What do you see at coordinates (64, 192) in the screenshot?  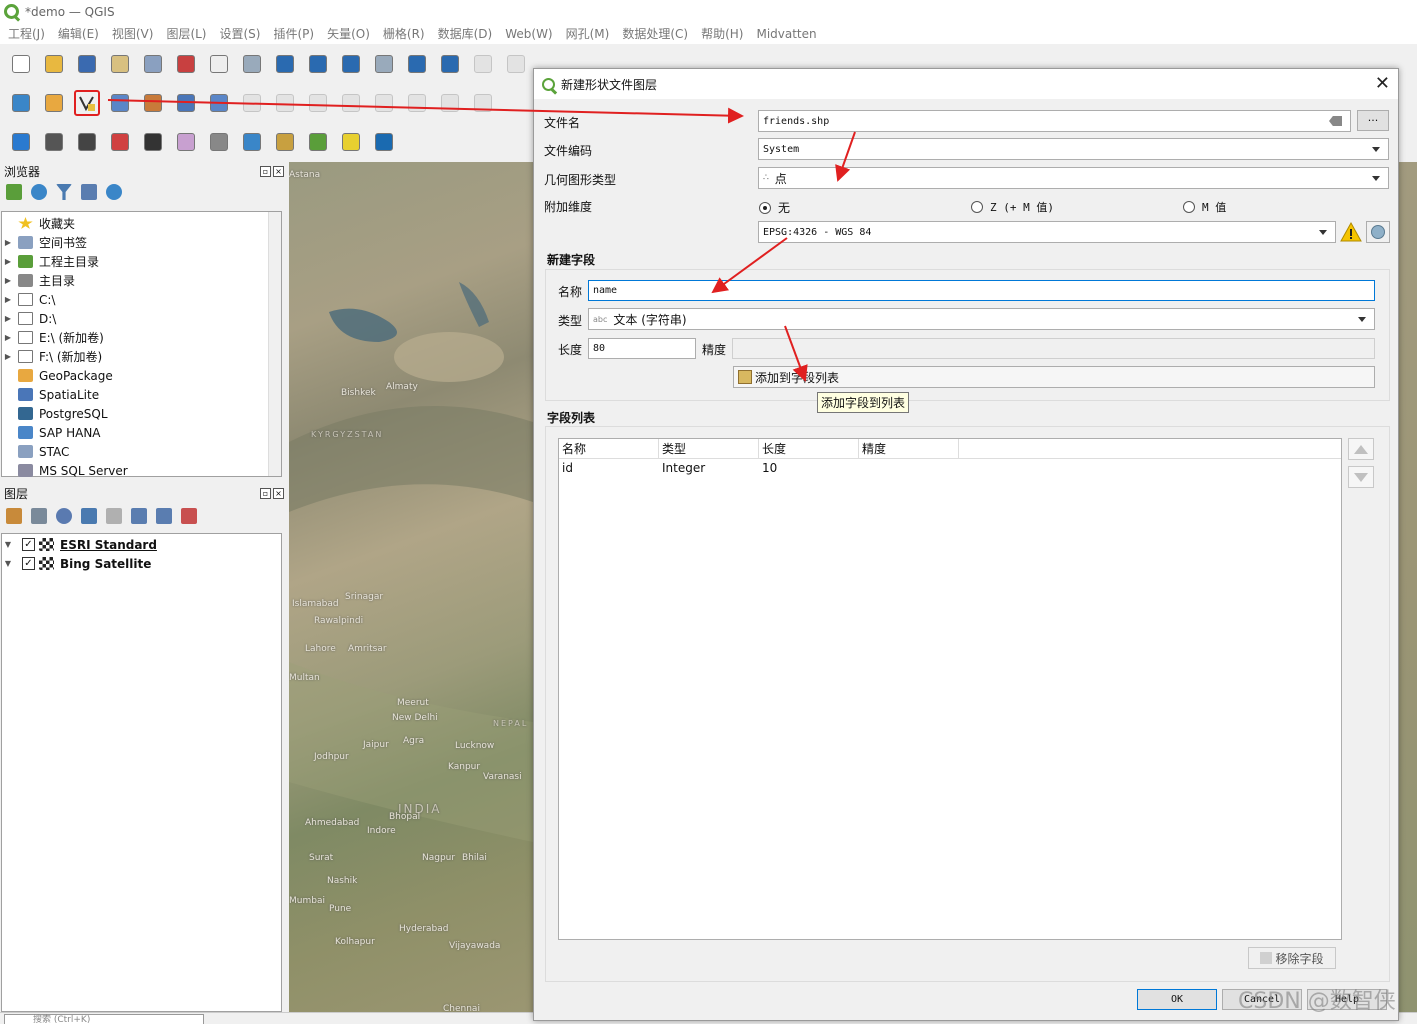 I see `filter-icon` at bounding box center [64, 192].